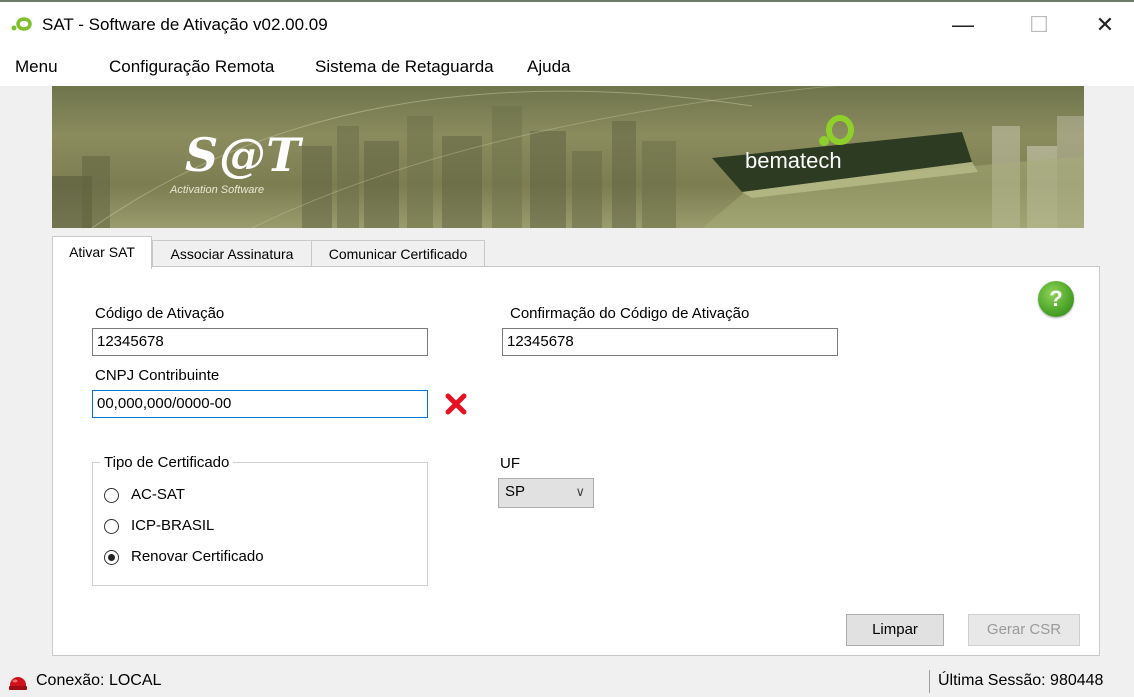  Describe the element at coordinates (567, 681) in the screenshot. I see `status-bar: Conexão: LOCAL Última Sessão: 980448` at that location.